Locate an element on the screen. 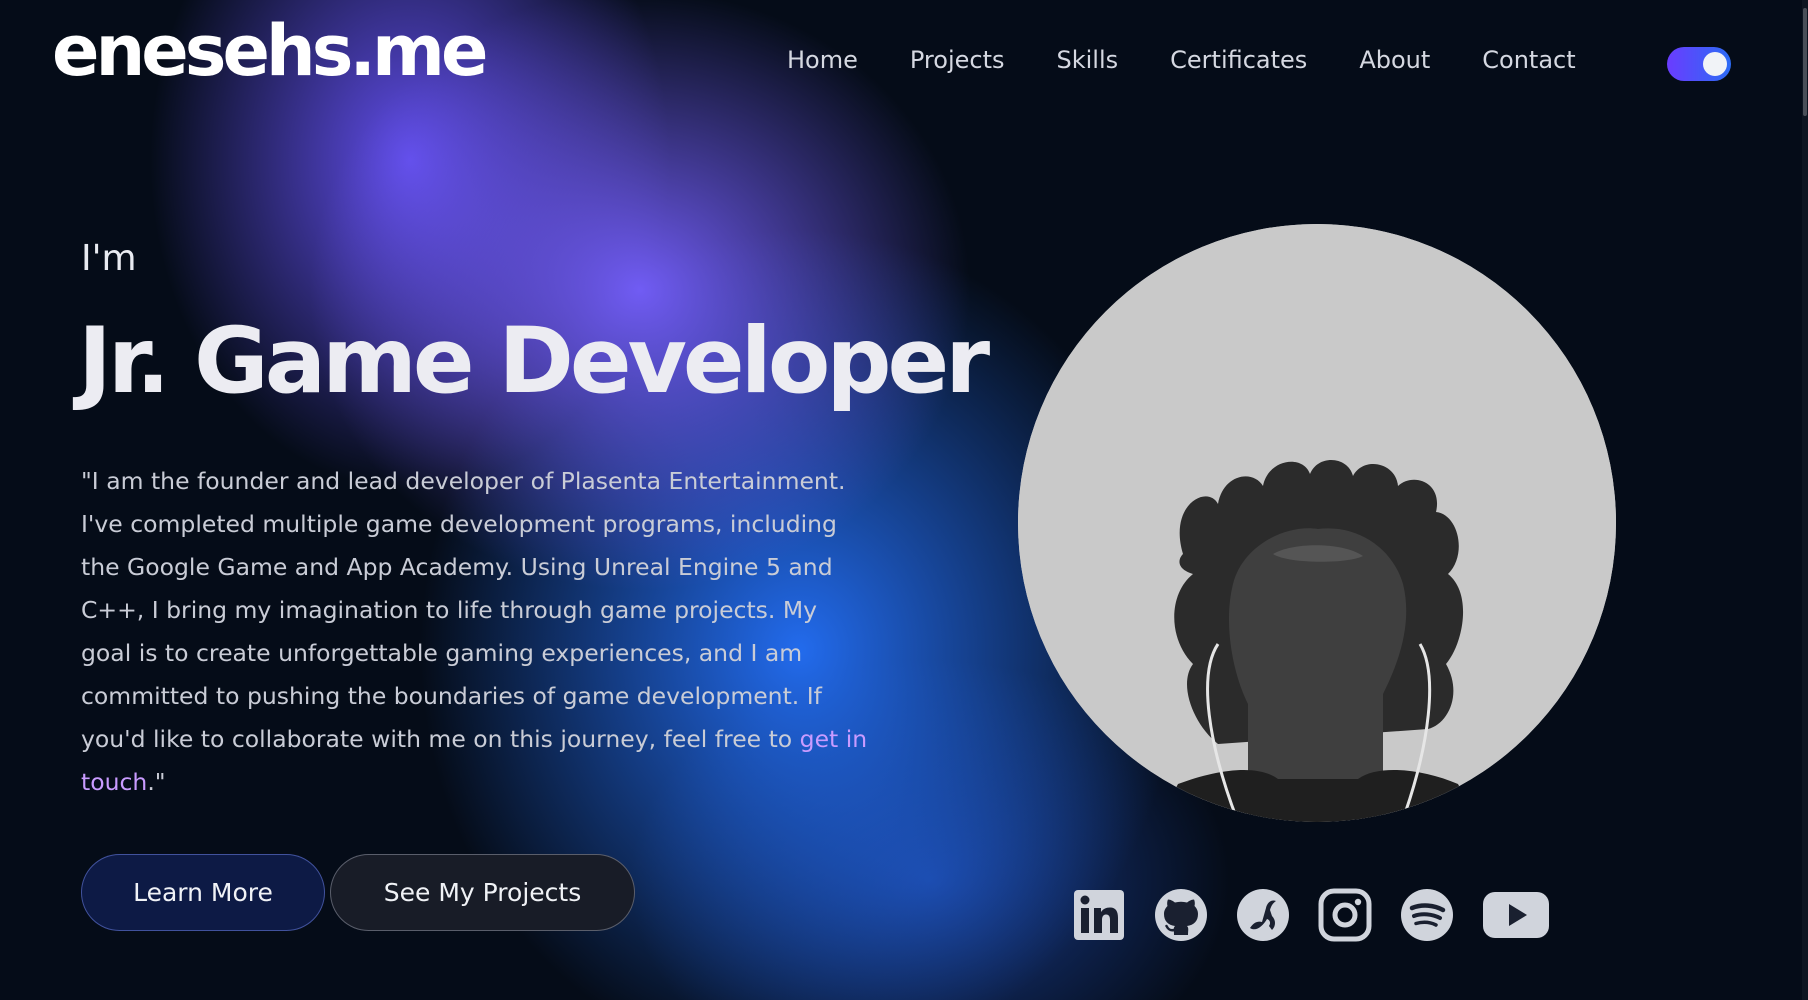 The height and width of the screenshot is (1000, 1808). nav-projects: Projects is located at coordinates (957, 60).